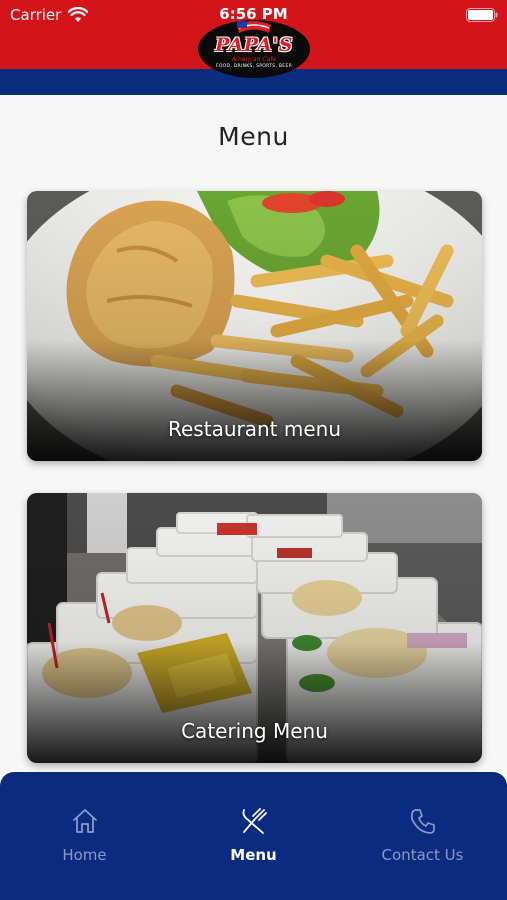 The image size is (507, 900). What do you see at coordinates (254, 821) in the screenshot?
I see `utensils-icon` at bounding box center [254, 821].